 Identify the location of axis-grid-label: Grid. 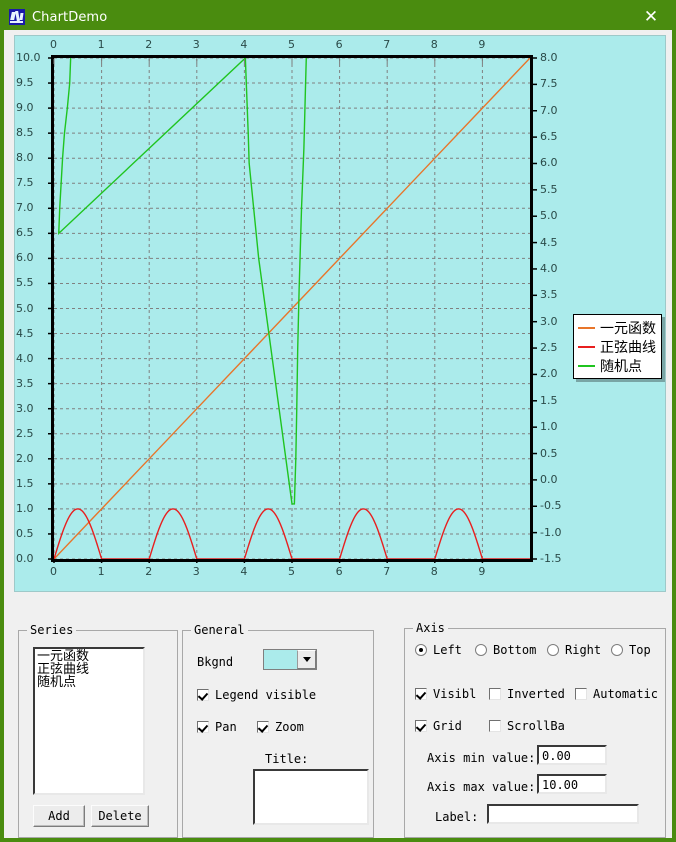
(447, 726).